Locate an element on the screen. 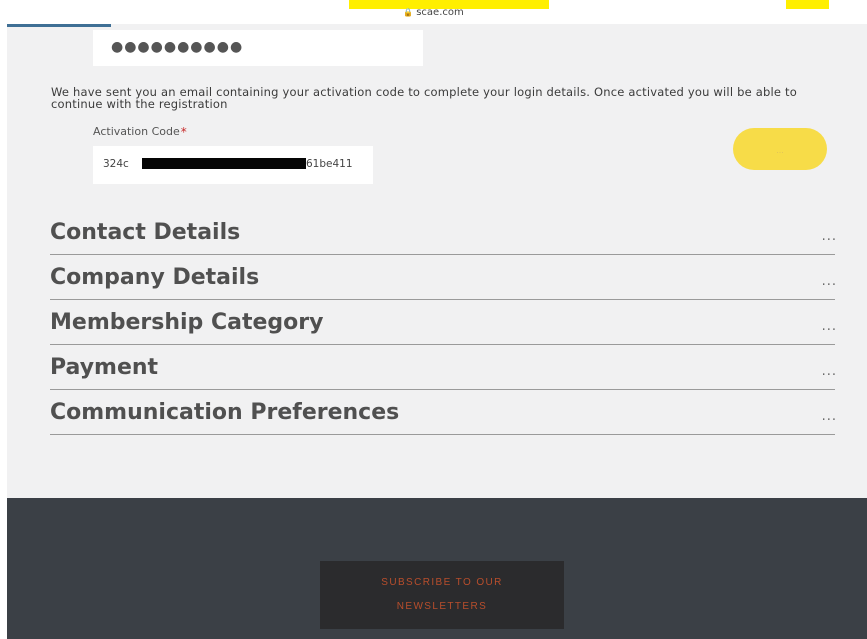 The height and width of the screenshot is (639, 867). section-title: Membership Category is located at coordinates (187, 322).